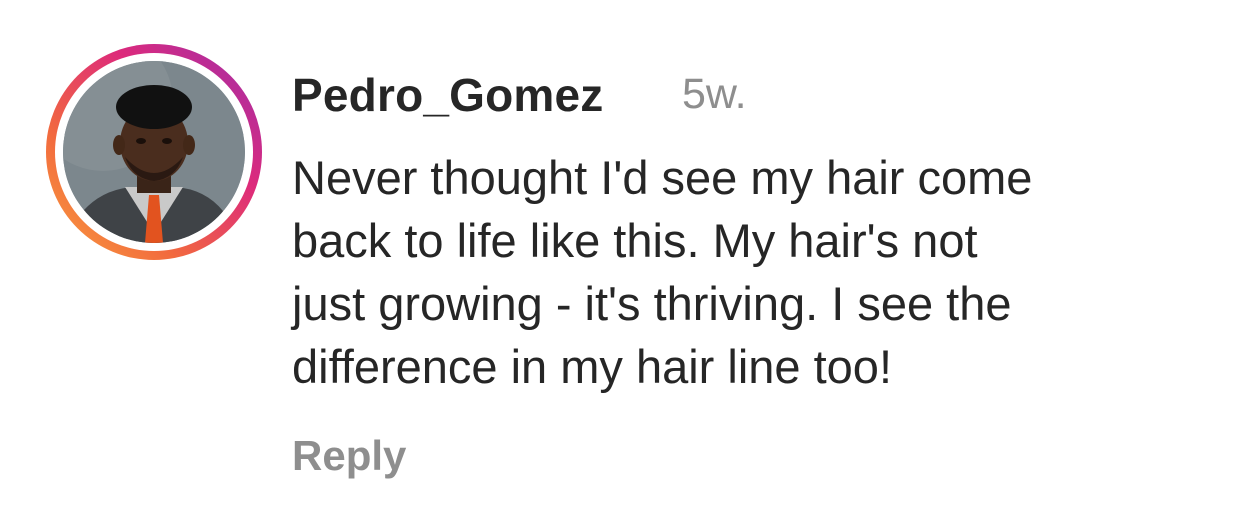  Describe the element at coordinates (448, 95) in the screenshot. I see `username: Pedro_Gomez` at that location.